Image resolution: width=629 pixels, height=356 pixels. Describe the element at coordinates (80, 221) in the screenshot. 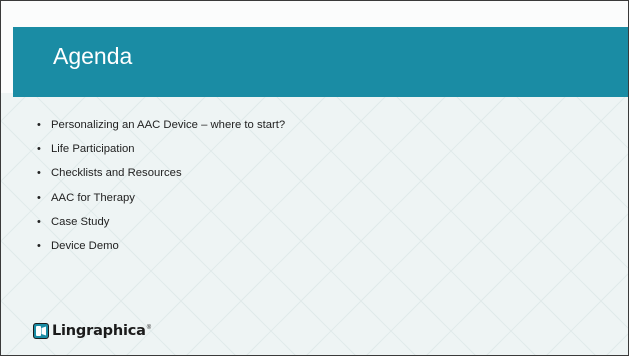

I see `agenda-item-text: Case Study` at that location.